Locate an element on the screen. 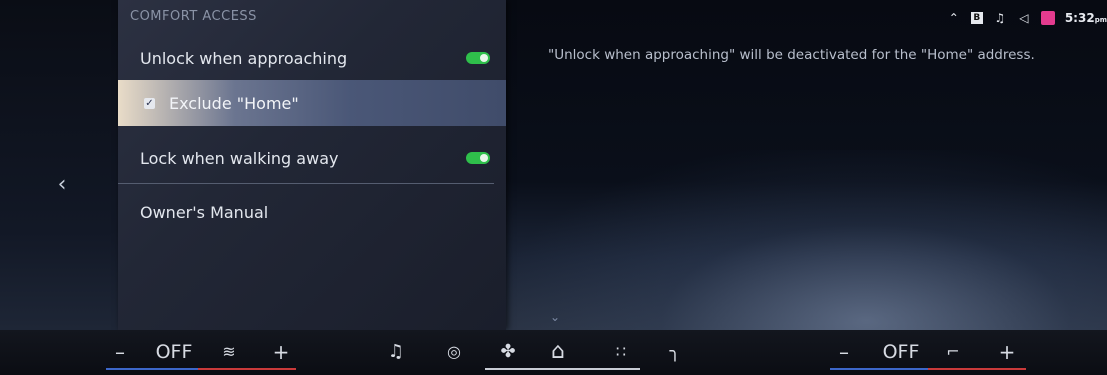 The height and width of the screenshot is (375, 1107). clock: 5:32pm is located at coordinates (1086, 18).